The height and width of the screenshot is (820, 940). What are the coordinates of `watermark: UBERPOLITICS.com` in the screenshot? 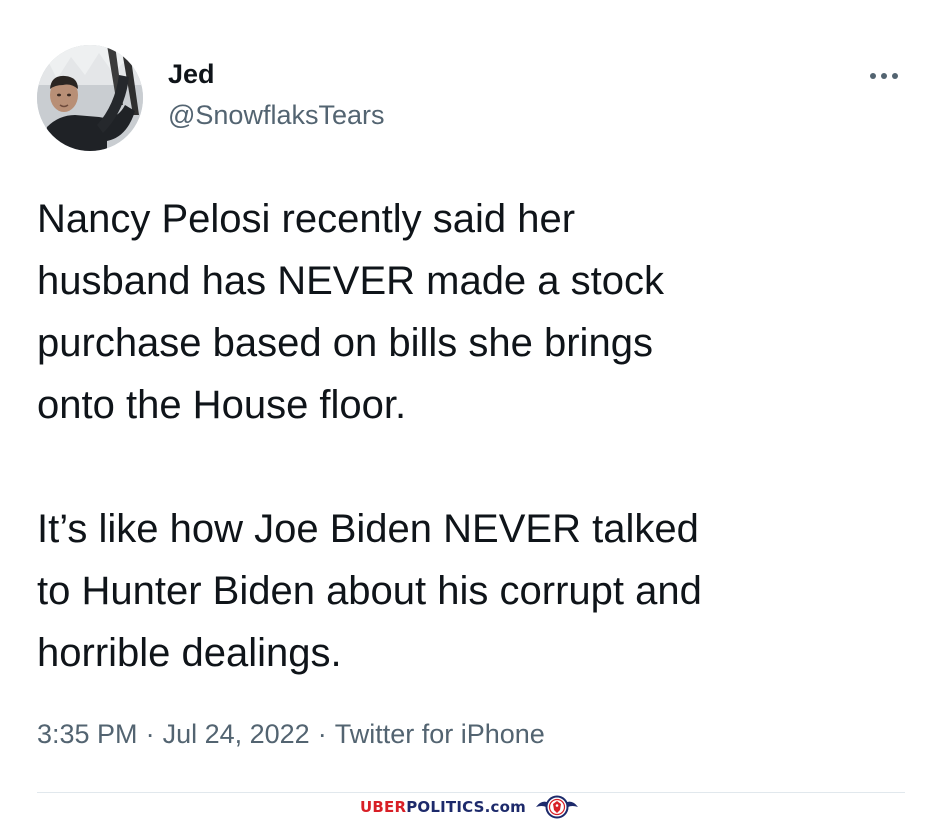 It's located at (470, 807).